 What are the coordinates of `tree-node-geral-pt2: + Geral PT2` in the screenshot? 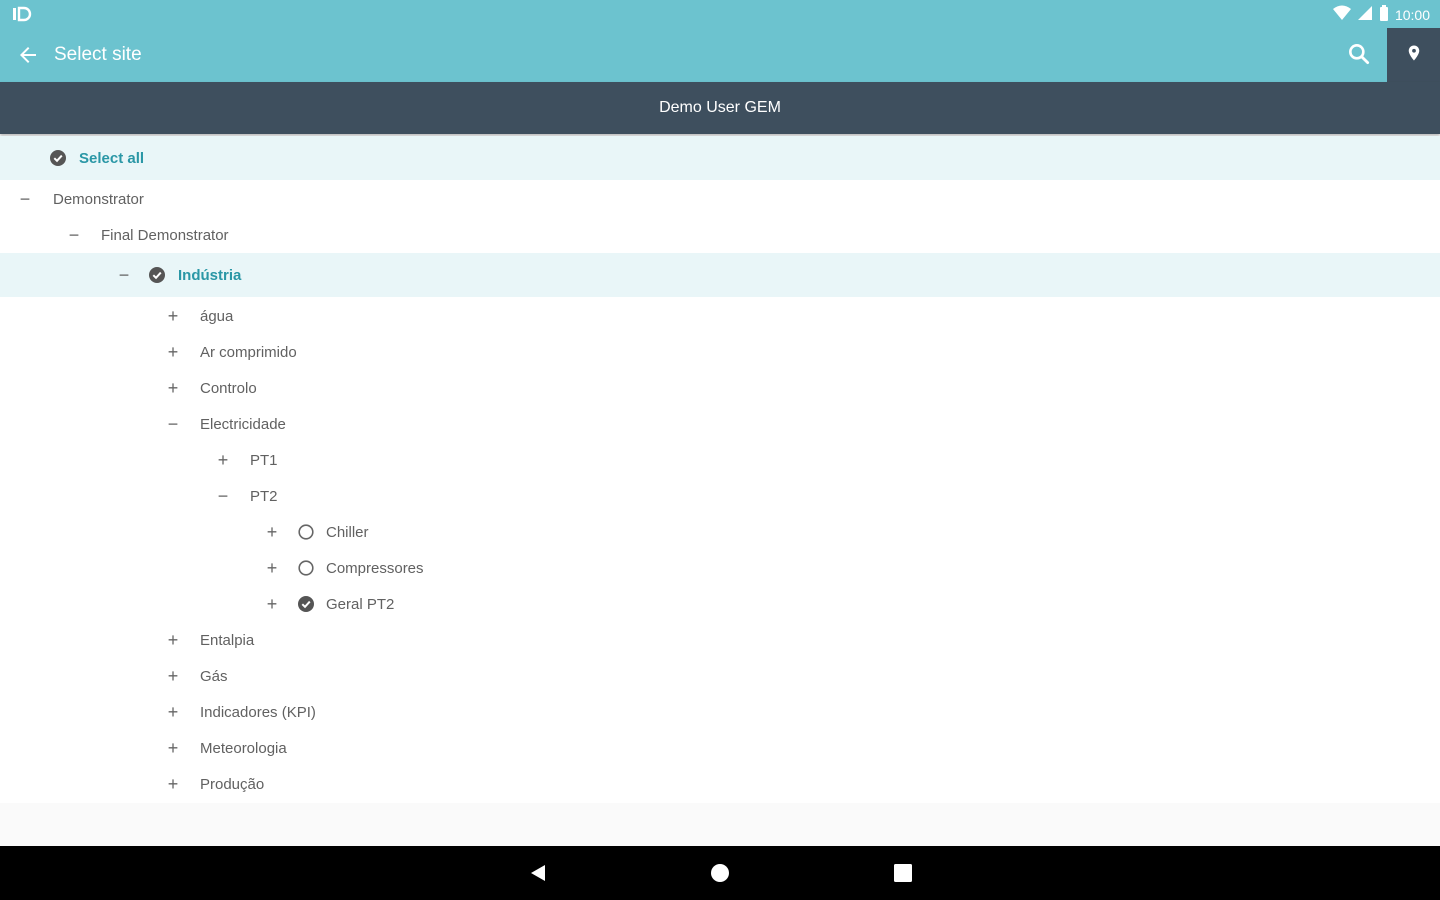 It's located at (720, 604).